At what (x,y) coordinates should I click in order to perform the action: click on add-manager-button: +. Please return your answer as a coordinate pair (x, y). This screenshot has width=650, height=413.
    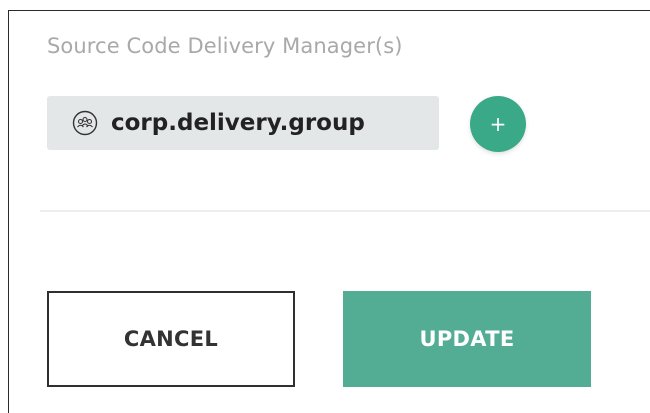
    Looking at the image, I should click on (498, 124).